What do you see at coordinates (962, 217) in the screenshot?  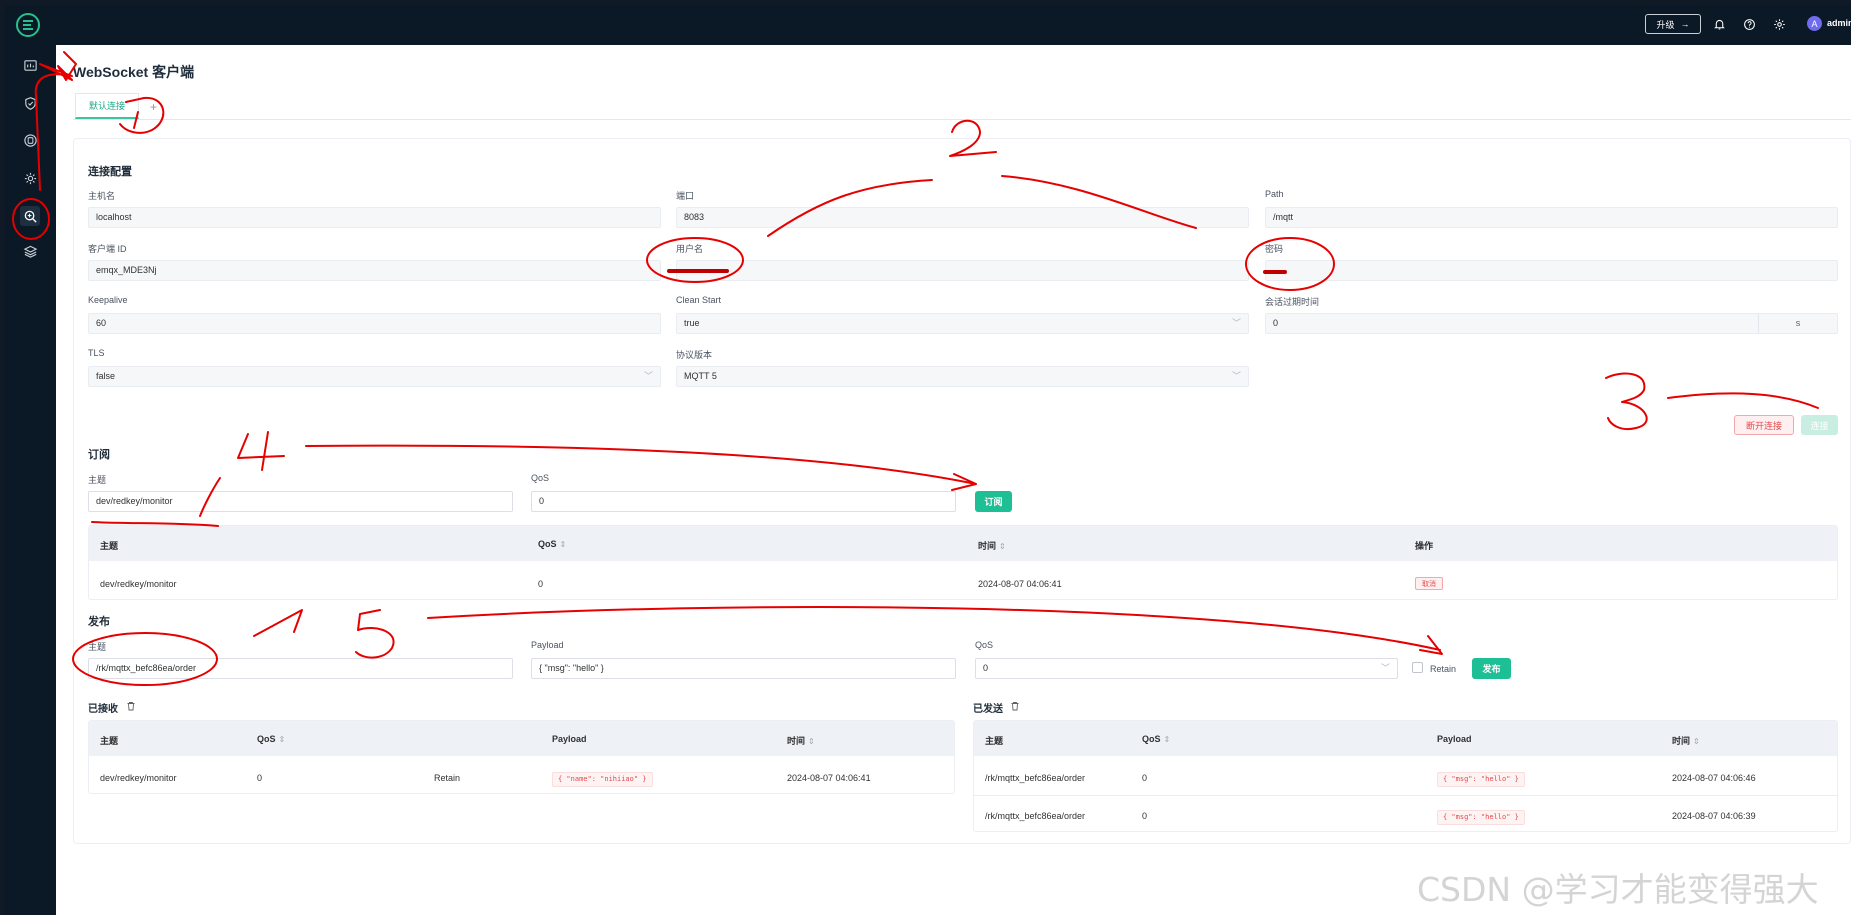 I see `port-input: 8083` at bounding box center [962, 217].